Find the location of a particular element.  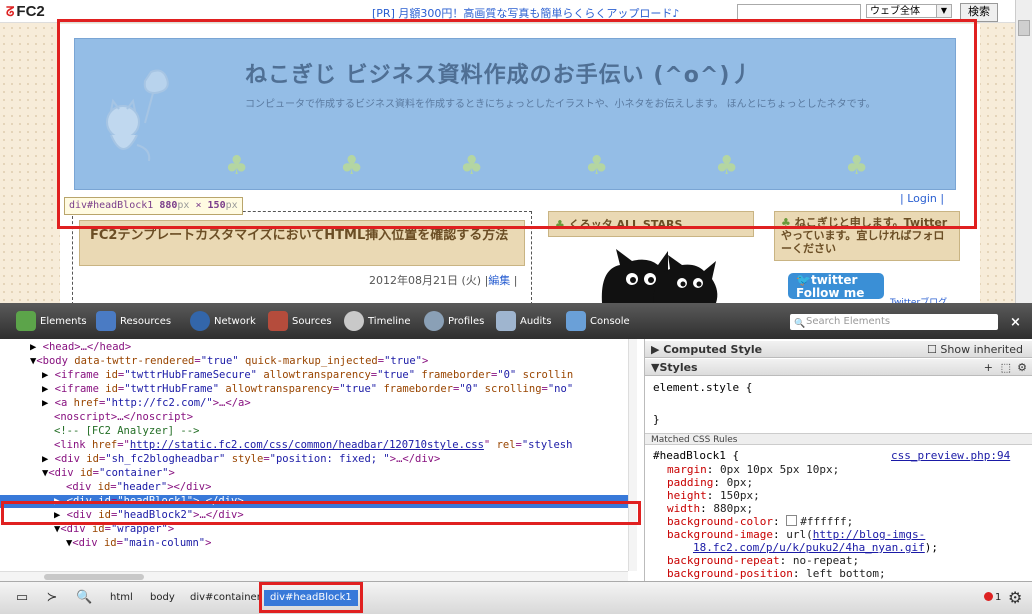

add-rule-icon: + is located at coordinates (988, 367).